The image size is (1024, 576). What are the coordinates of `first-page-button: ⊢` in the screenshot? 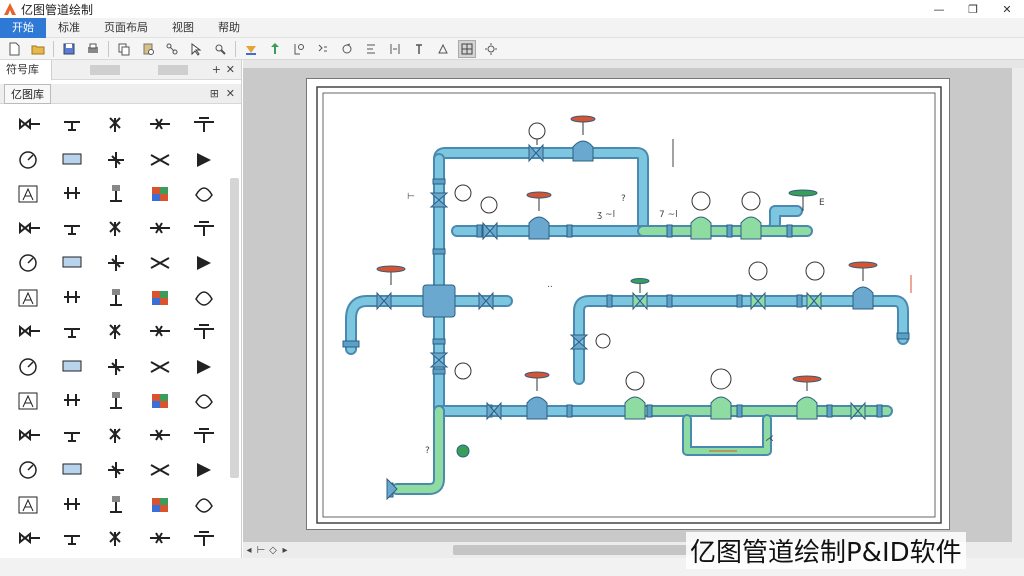 It's located at (261, 550).